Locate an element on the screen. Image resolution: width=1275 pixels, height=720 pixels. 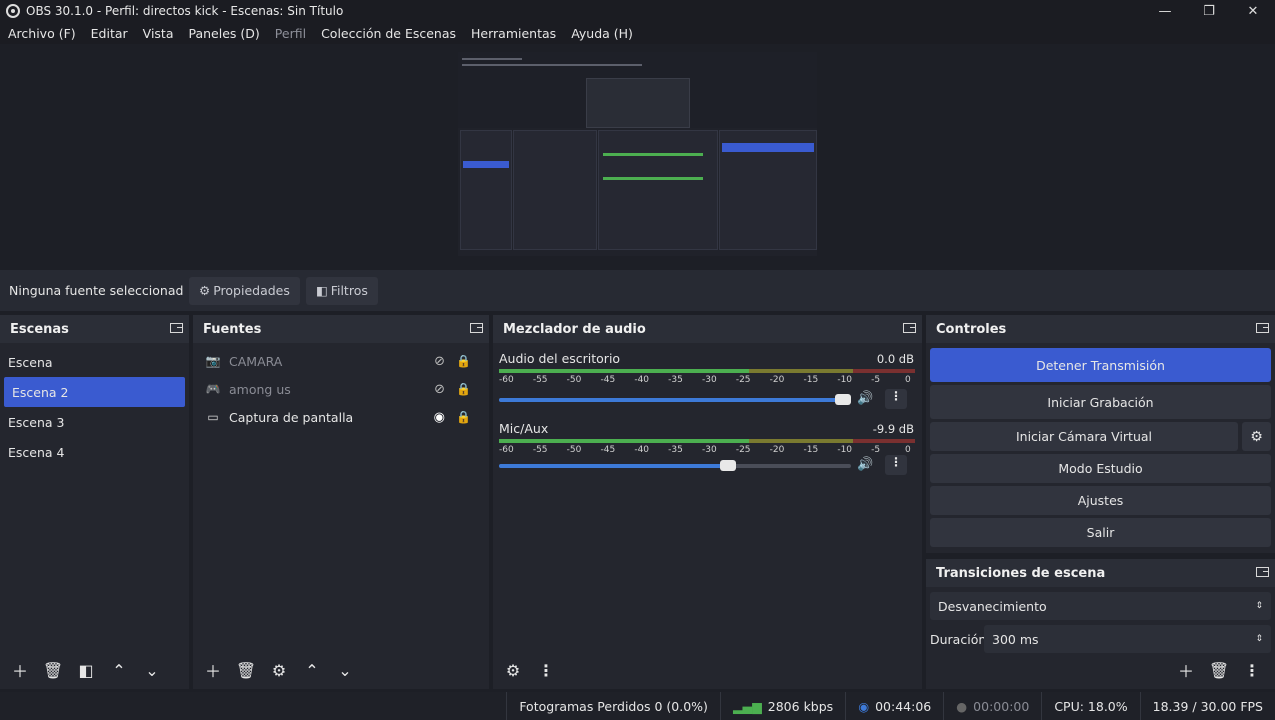
no-source-selected-label: Ninguna fuente seleccionad is located at coordinates (96, 290).